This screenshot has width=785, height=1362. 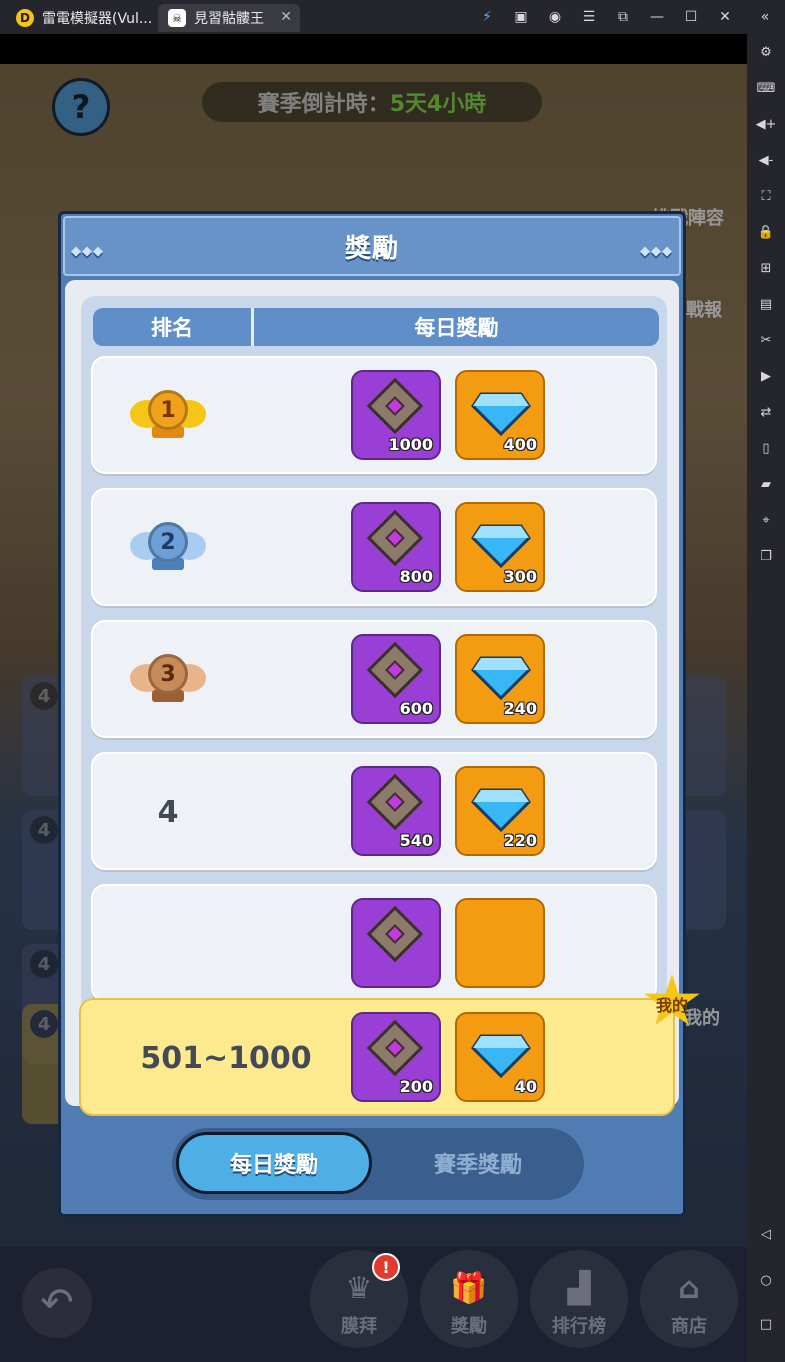 What do you see at coordinates (469, 1288) in the screenshot?
I see `gift-icon: 🎁` at bounding box center [469, 1288].